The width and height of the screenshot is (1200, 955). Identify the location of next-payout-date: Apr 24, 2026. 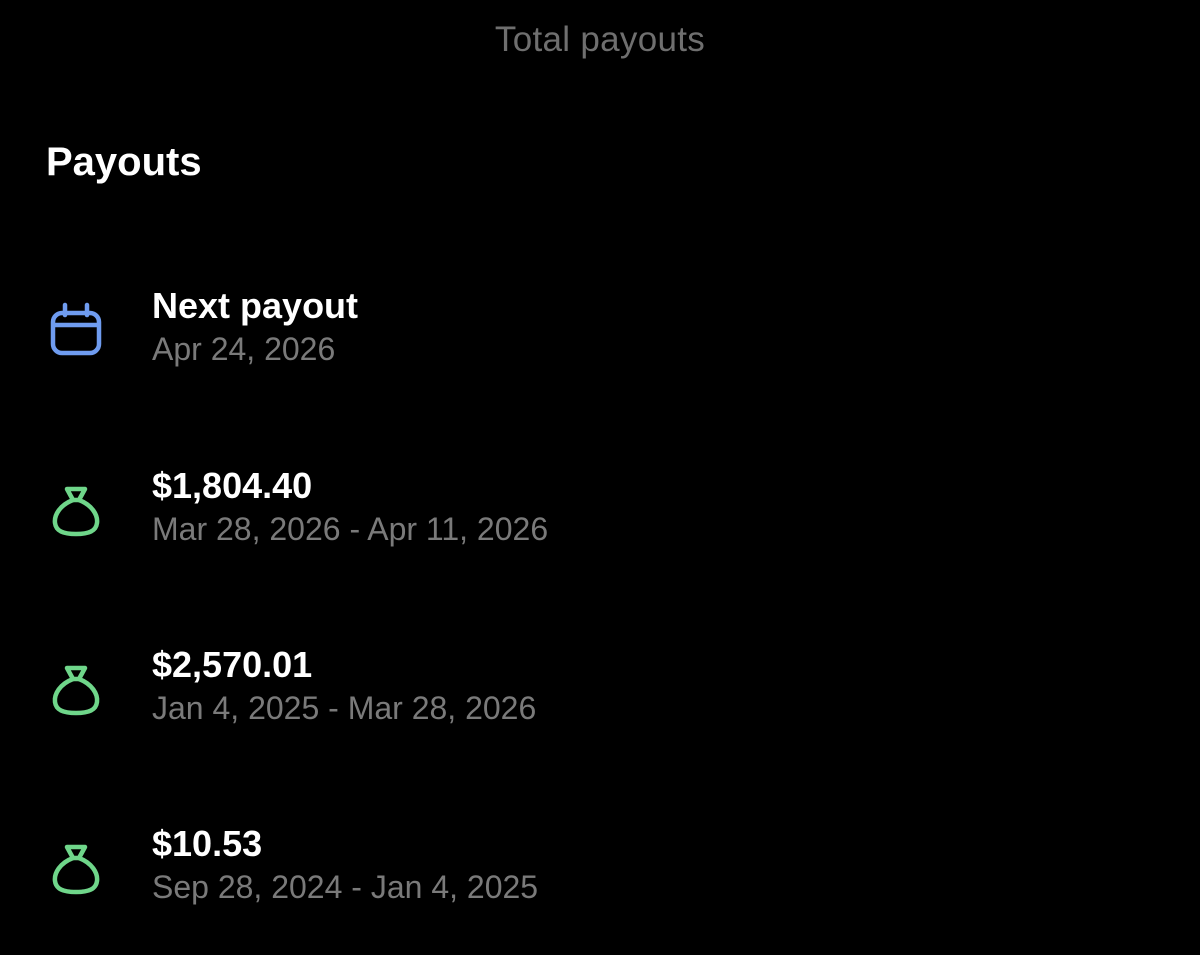
(244, 349).